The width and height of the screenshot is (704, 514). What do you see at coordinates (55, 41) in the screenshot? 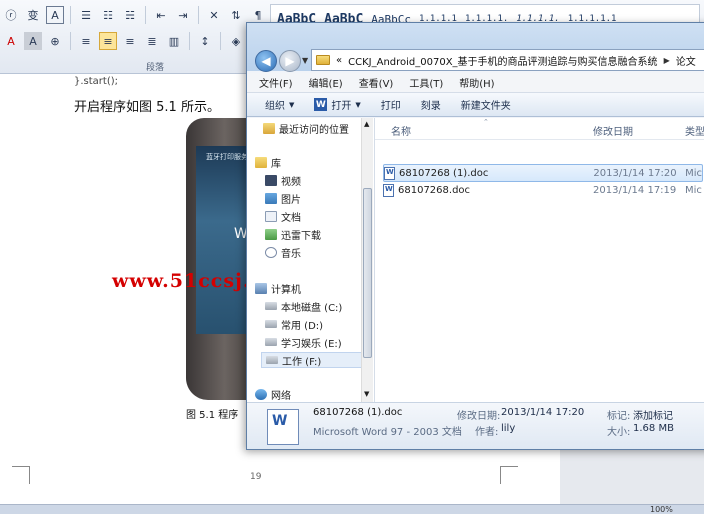
I see `enclose-char-icon: ⊕` at bounding box center [55, 41].